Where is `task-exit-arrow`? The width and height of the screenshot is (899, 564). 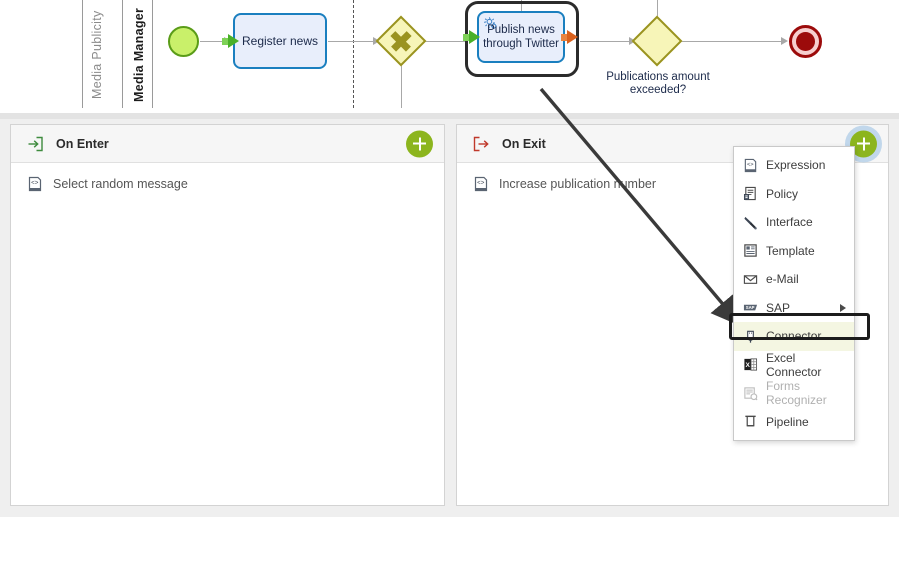 task-exit-arrow is located at coordinates (572, 37).